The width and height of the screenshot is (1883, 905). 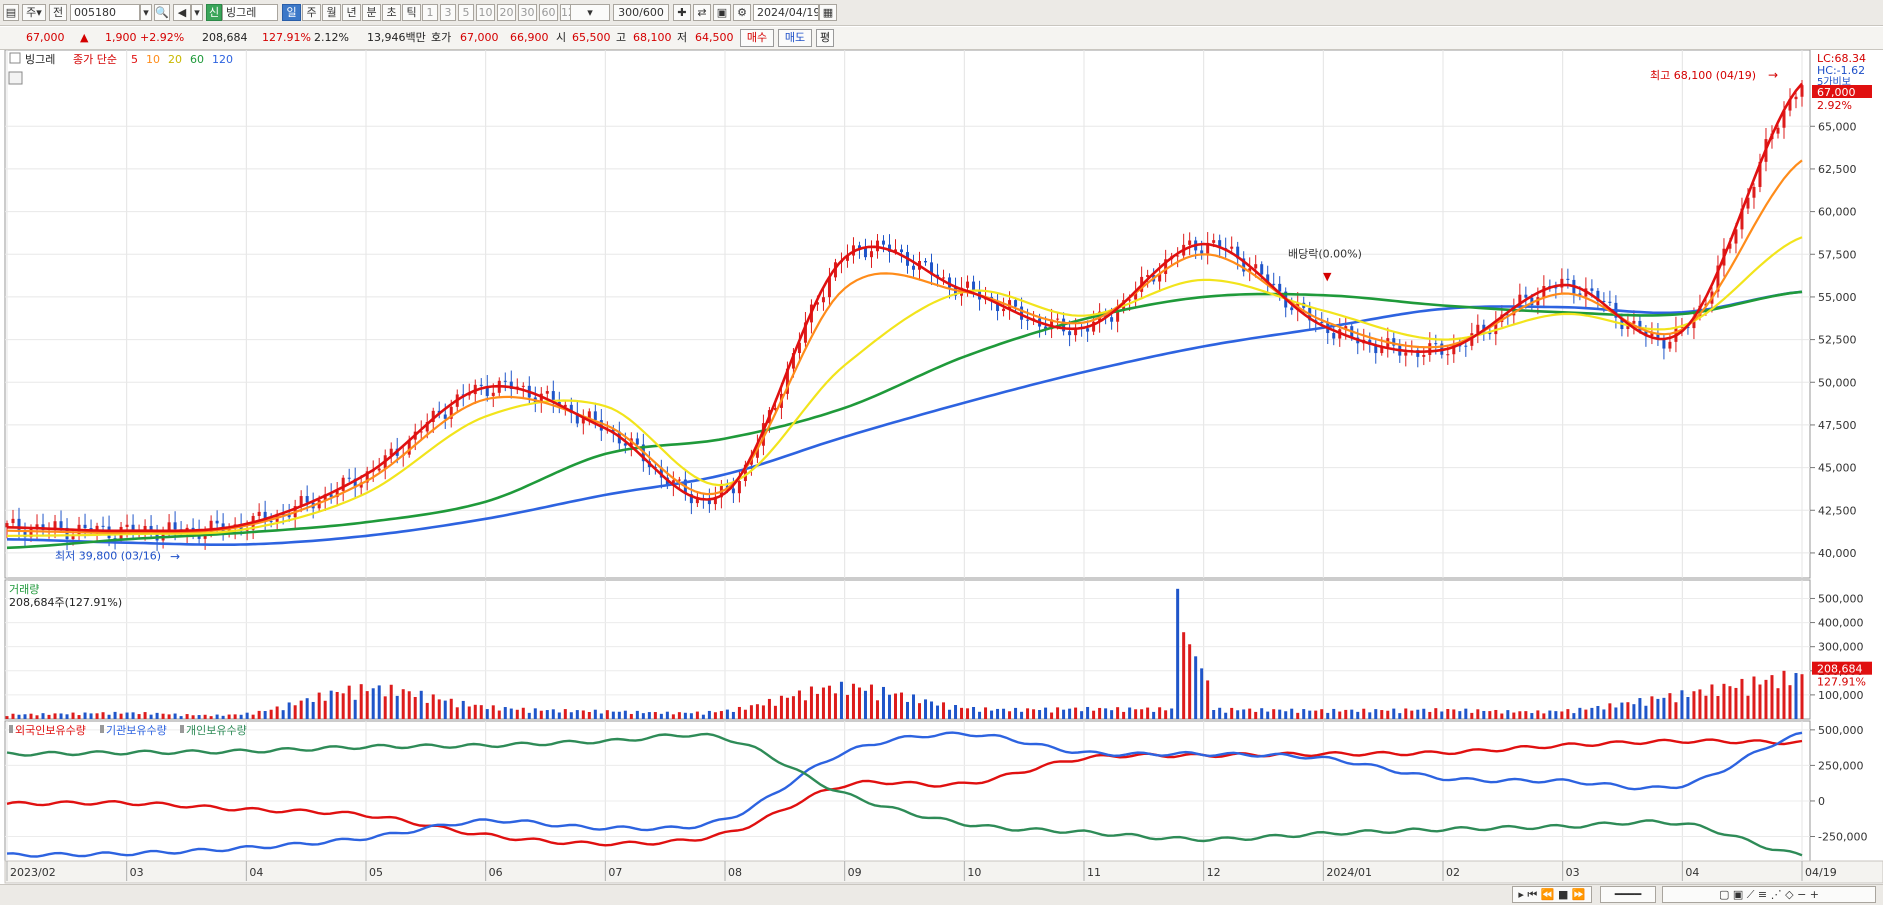 What do you see at coordinates (84, 37) in the screenshot?
I see `up-arrow-icon: ▲` at bounding box center [84, 37].